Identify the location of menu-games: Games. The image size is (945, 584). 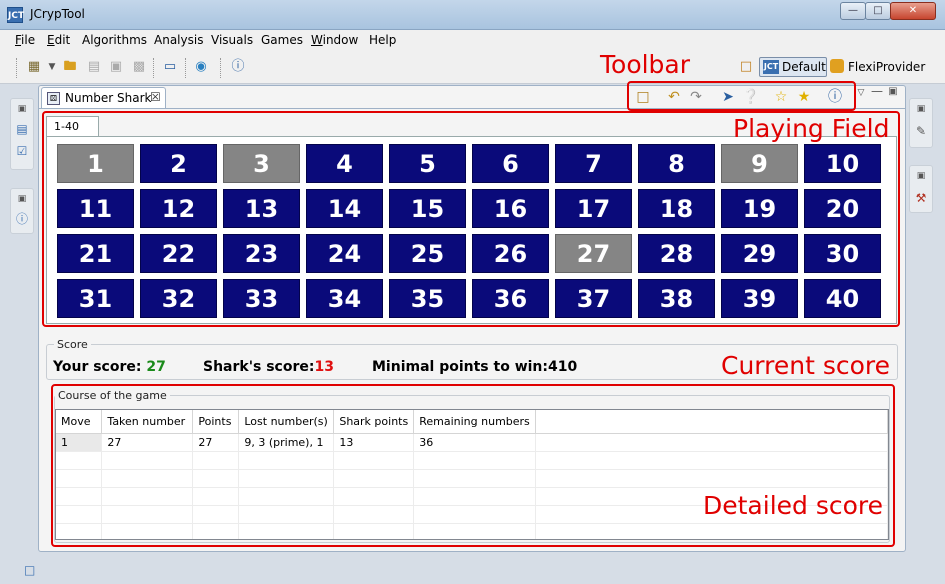
(282, 40).